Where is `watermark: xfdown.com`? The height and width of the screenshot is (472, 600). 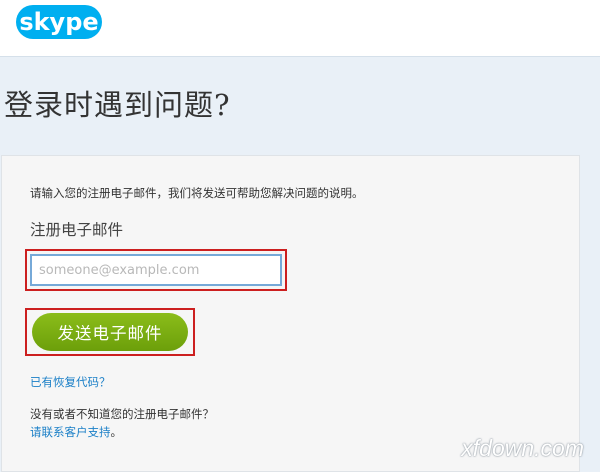
watermark: xfdown.com is located at coordinates (522, 448).